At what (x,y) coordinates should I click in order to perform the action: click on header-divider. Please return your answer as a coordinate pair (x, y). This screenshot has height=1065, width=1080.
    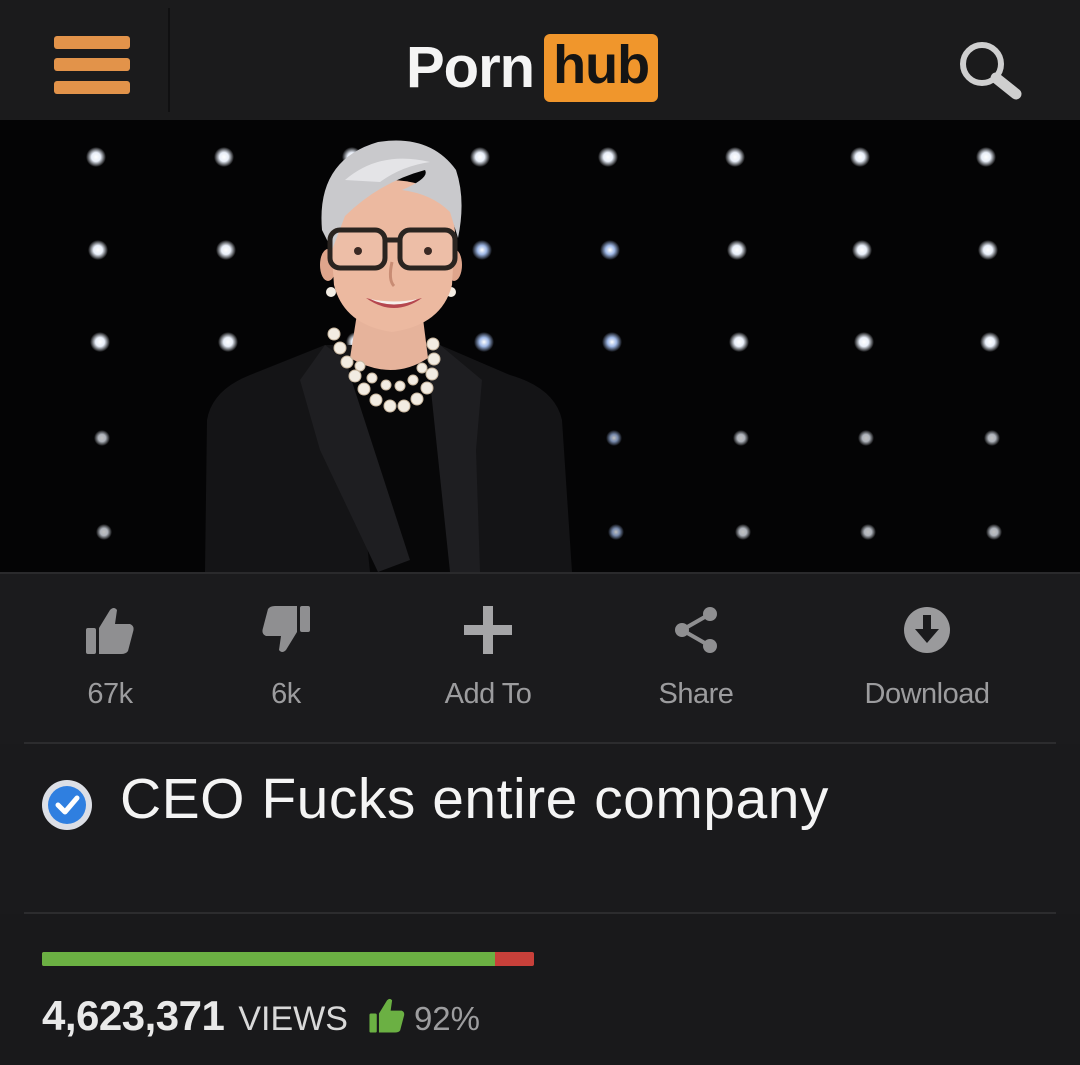
    Looking at the image, I should click on (169, 60).